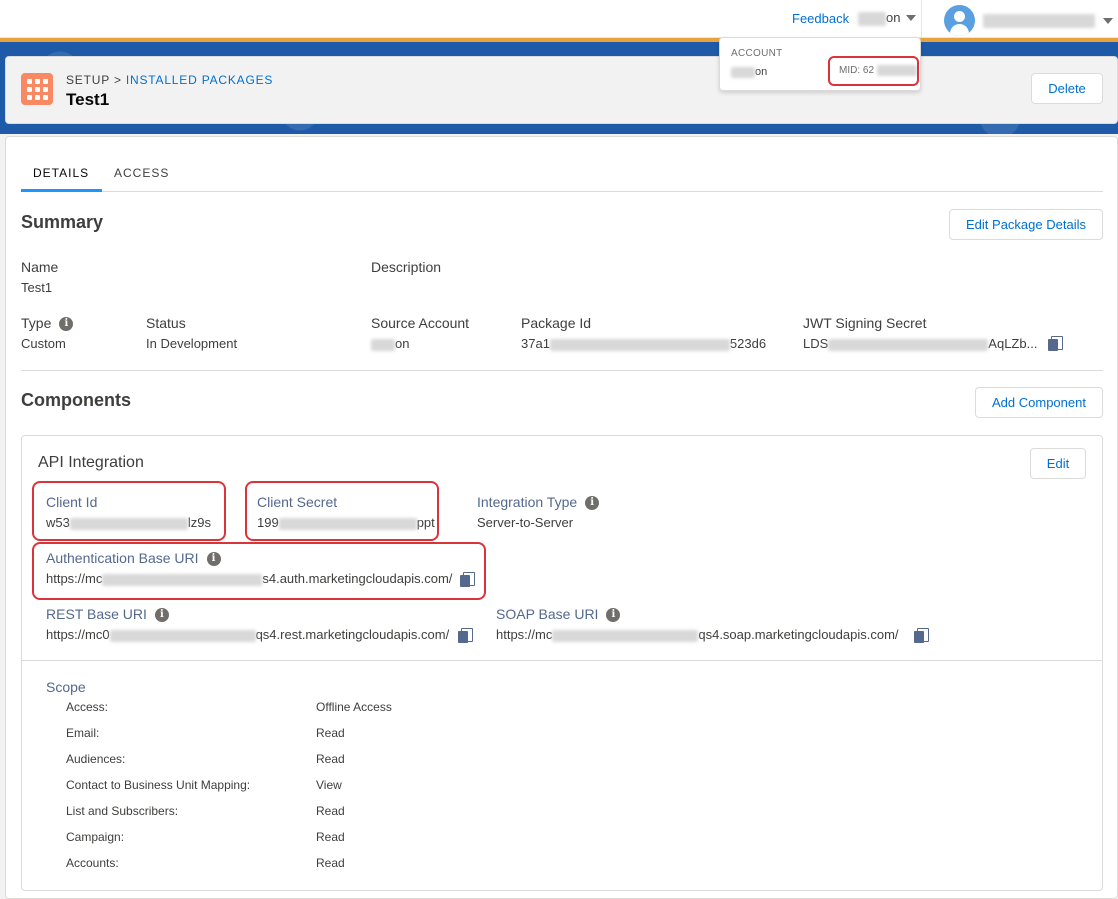 The height and width of the screenshot is (899, 1118). I want to click on active-tab-indicator, so click(61, 190).